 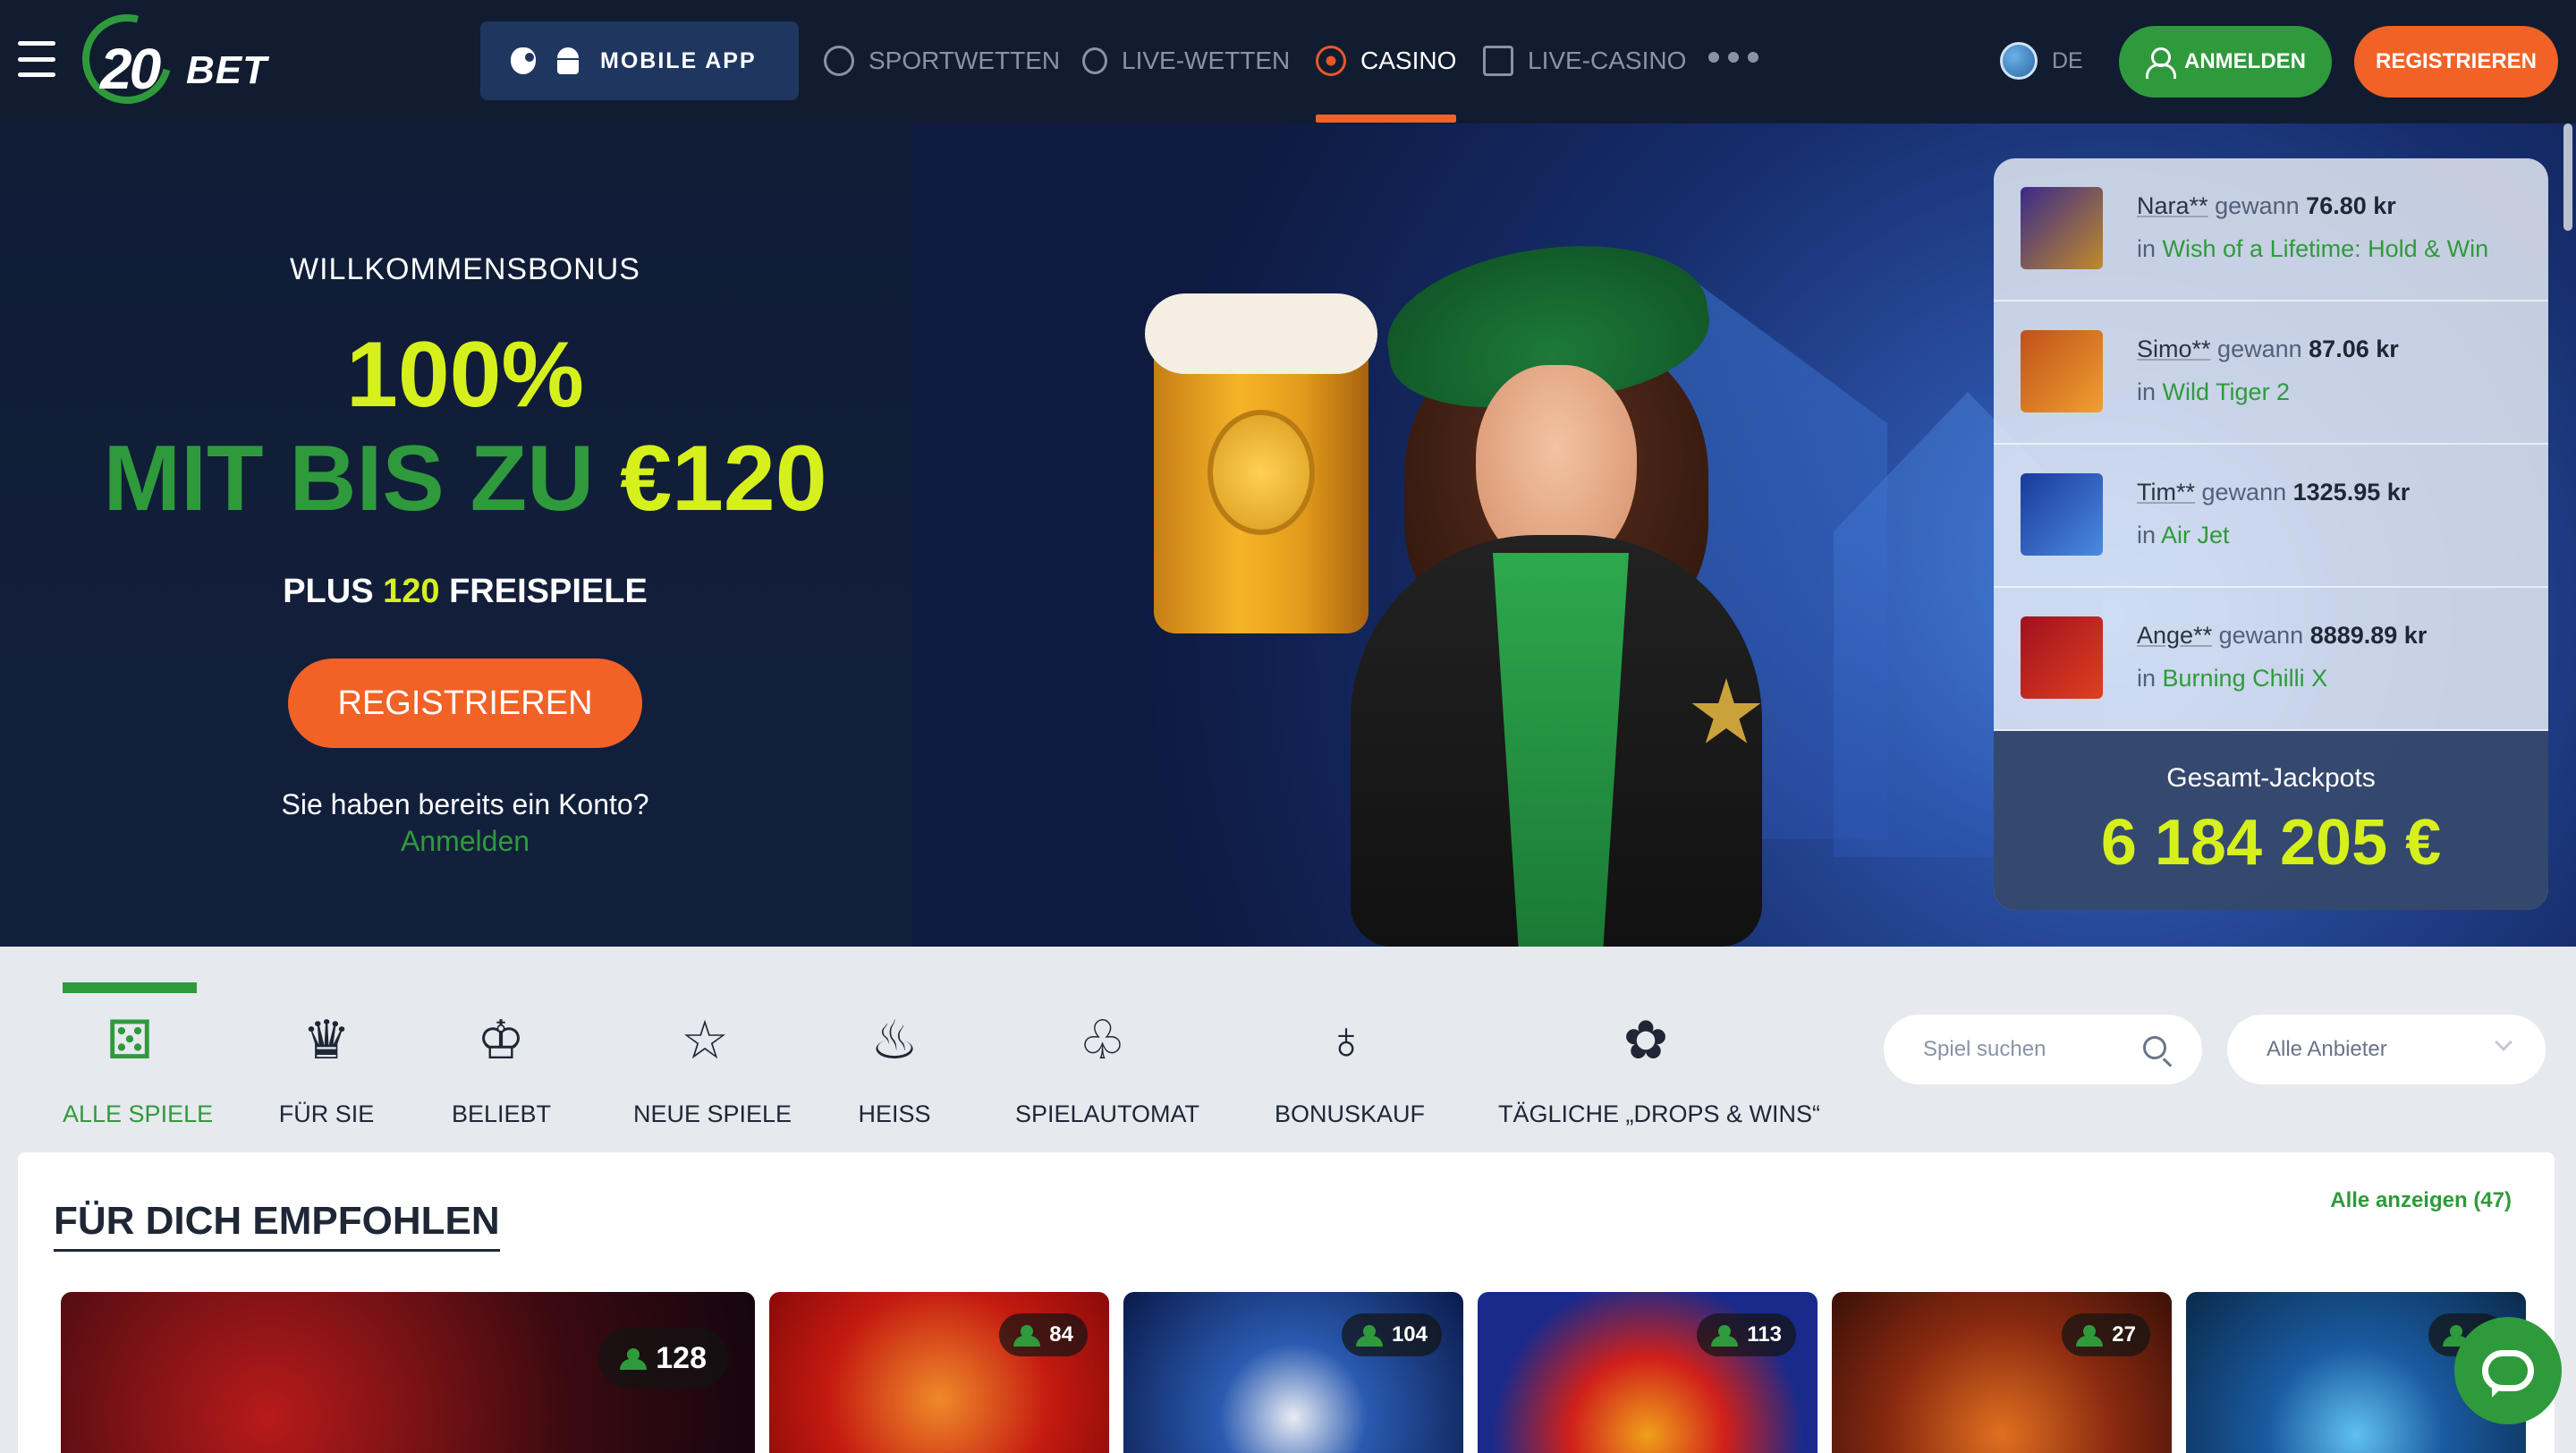 I want to click on promo-eyebrow: WILLKOMMENSBONUS, so click(x=465, y=269).